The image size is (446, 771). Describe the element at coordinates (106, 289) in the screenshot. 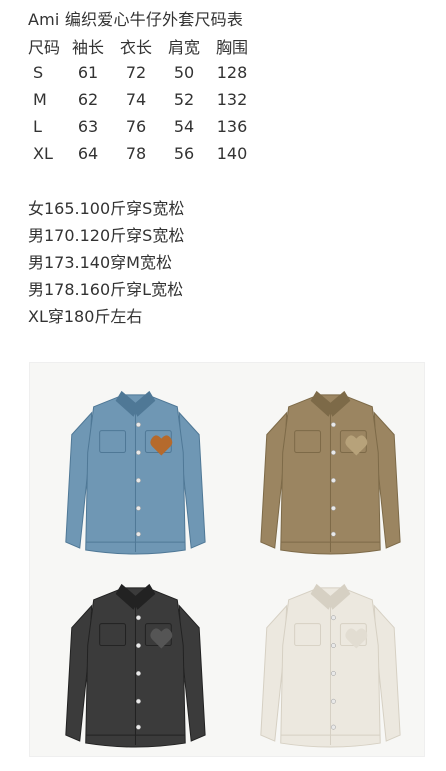

I see `fit-note: 男178.160斤穿L宽松` at that location.